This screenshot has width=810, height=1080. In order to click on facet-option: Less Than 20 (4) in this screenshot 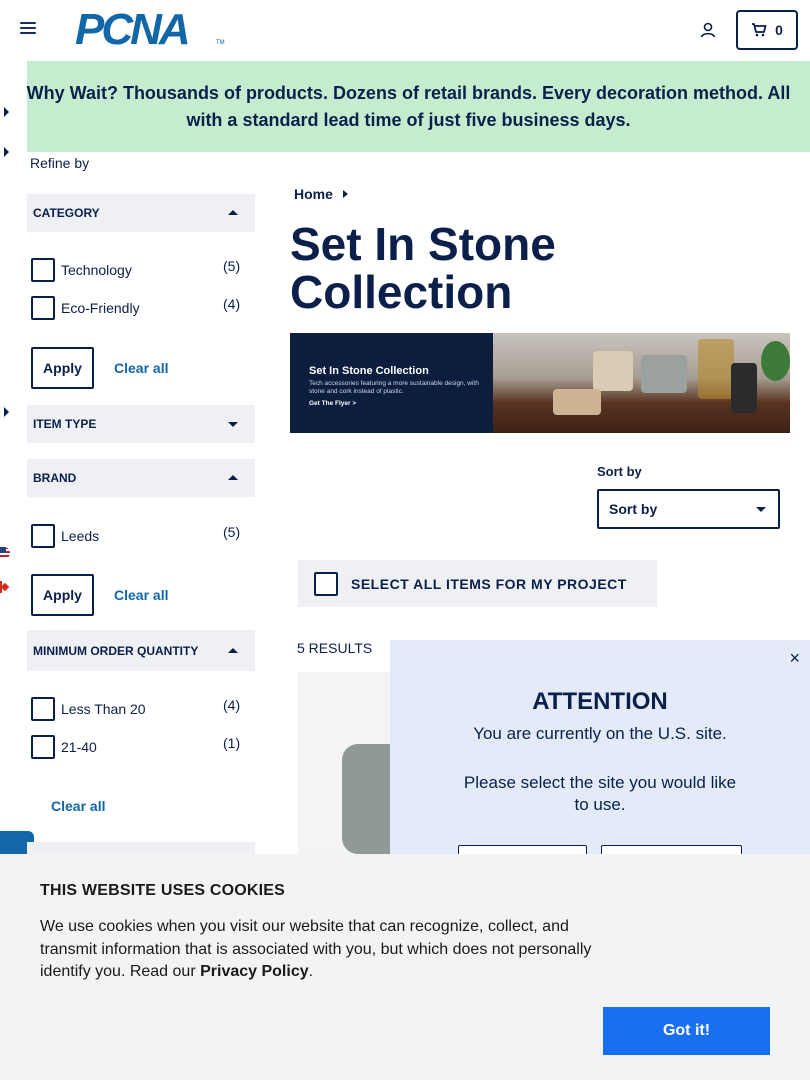, I will do `click(138, 709)`.